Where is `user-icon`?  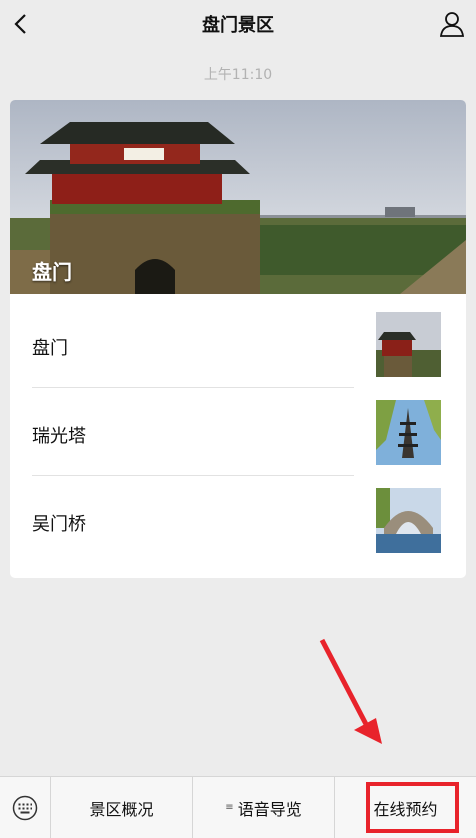
user-icon is located at coordinates (452, 24).